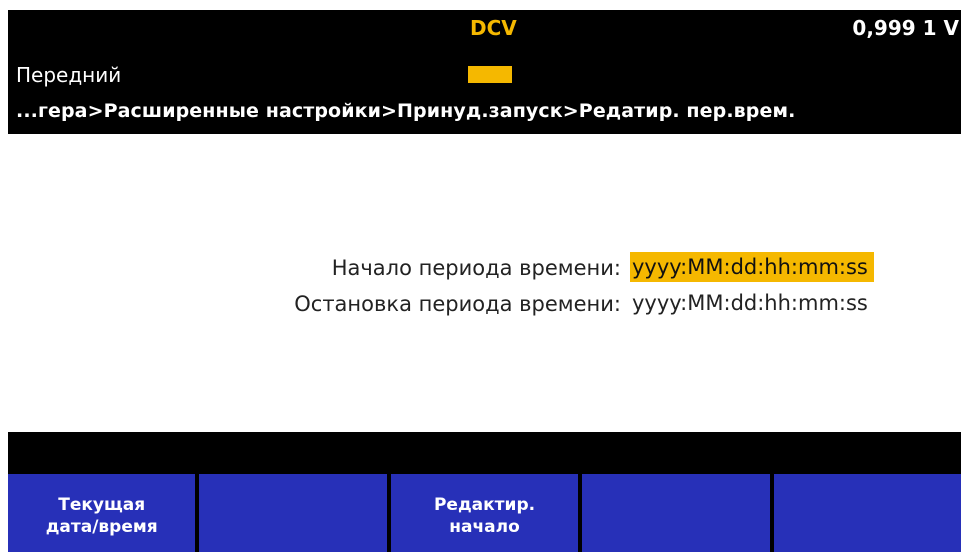 This screenshot has width=961, height=552. Describe the element at coordinates (457, 304) in the screenshot. I see `field-label-stop: Остановка периода времени:` at that location.